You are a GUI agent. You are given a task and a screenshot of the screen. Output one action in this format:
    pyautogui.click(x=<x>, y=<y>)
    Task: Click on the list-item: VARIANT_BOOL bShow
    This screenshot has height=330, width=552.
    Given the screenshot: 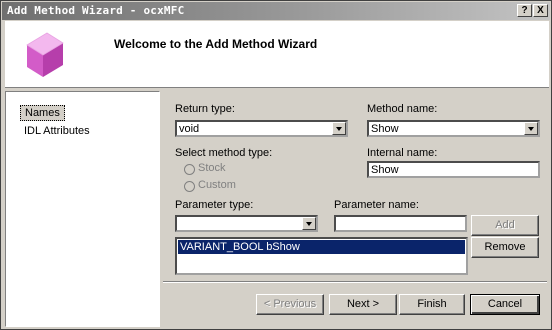 What is the action you would take?
    pyautogui.click(x=321, y=247)
    